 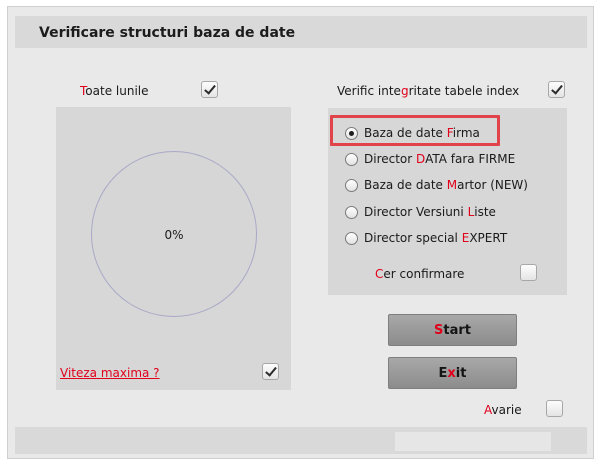 I want to click on radio-director-versiuni: Director Versiuni Liste, so click(x=420, y=212).